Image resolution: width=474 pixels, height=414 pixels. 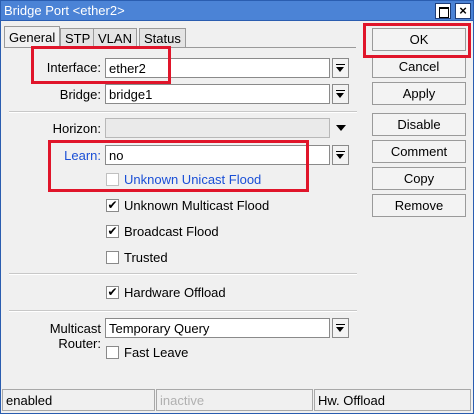 I want to click on bridge-field: bridge1, so click(x=217, y=94).